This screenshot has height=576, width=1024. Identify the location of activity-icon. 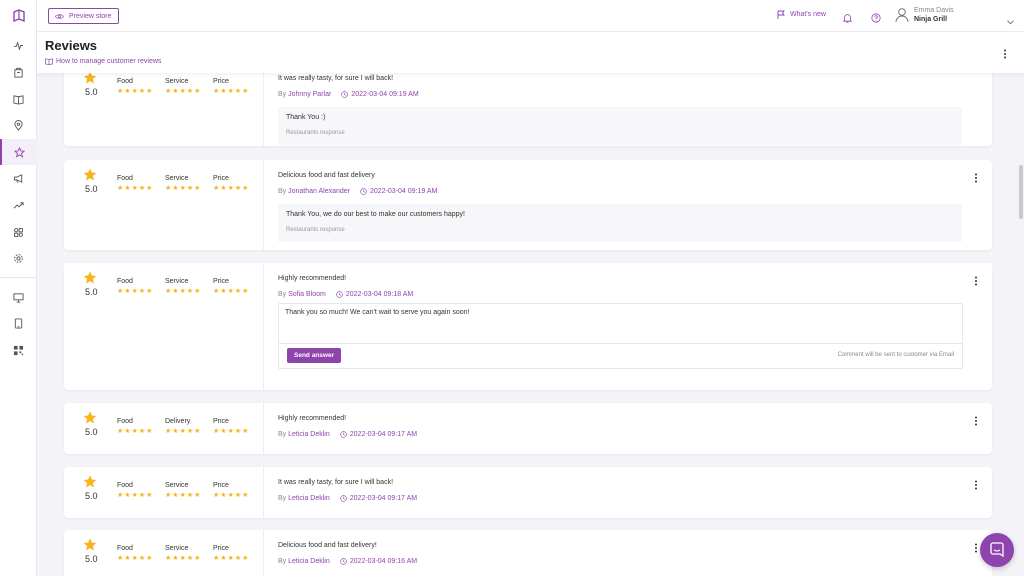
(18, 45).